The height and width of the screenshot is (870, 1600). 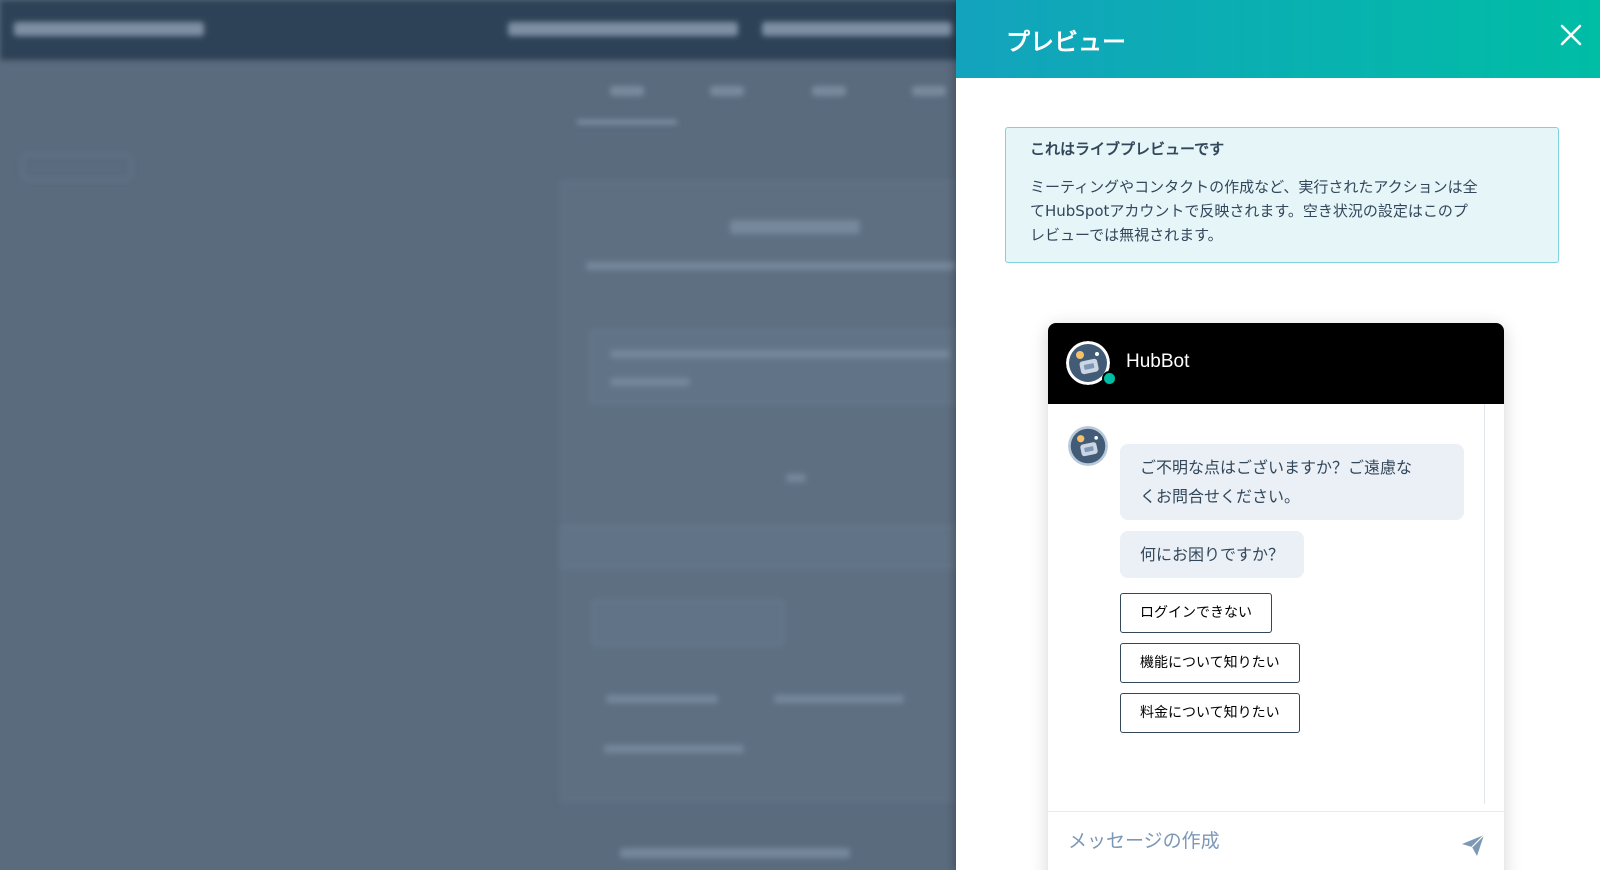 I want to click on chat-scrollbar-track, so click(x=1484, y=604).